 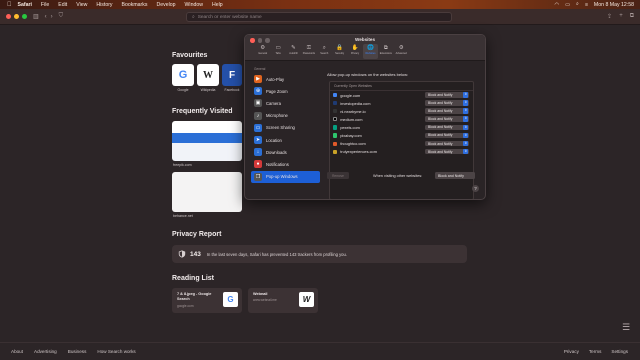 What do you see at coordinates (285, 176) in the screenshot?
I see `sidebar-item-pop-up-windows: ❐ Pop-up Windows` at bounding box center [285, 176].